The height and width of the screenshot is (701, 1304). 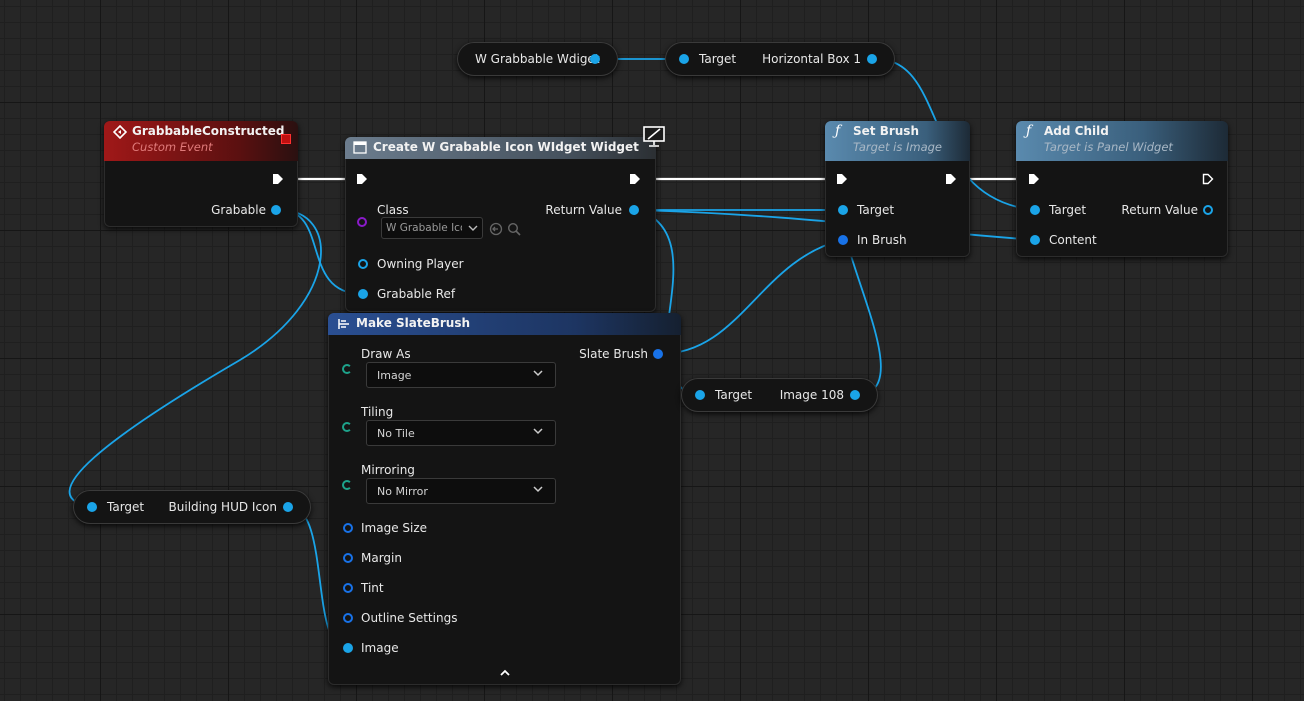 I want to click on node-title: Create W Grabable Icon WIdget Widget, so click(x=506, y=147).